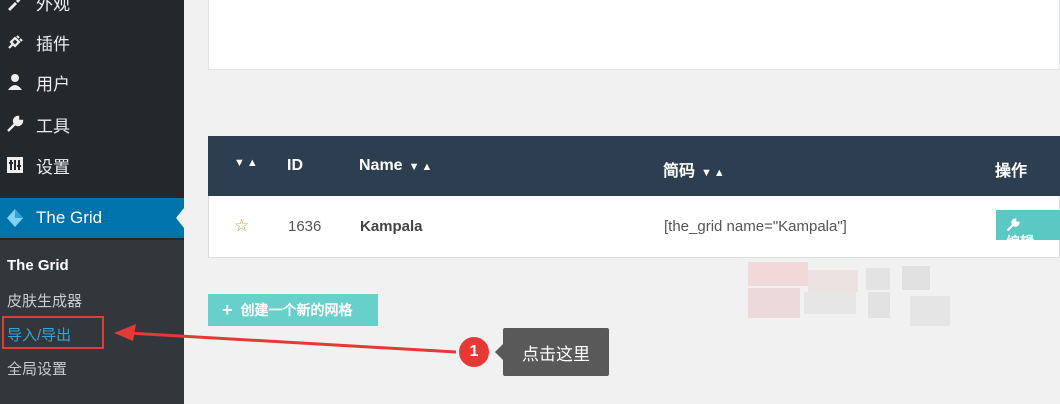 This screenshot has width=1060, height=404. I want to click on submenu-global-settings: 全局设置, so click(37, 368).